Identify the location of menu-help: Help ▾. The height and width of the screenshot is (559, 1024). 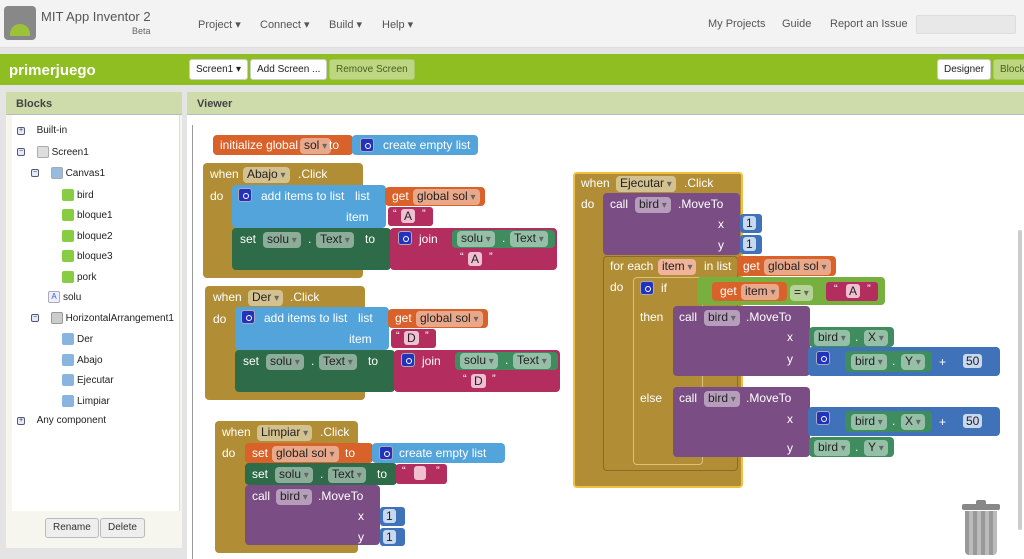
(397, 24).